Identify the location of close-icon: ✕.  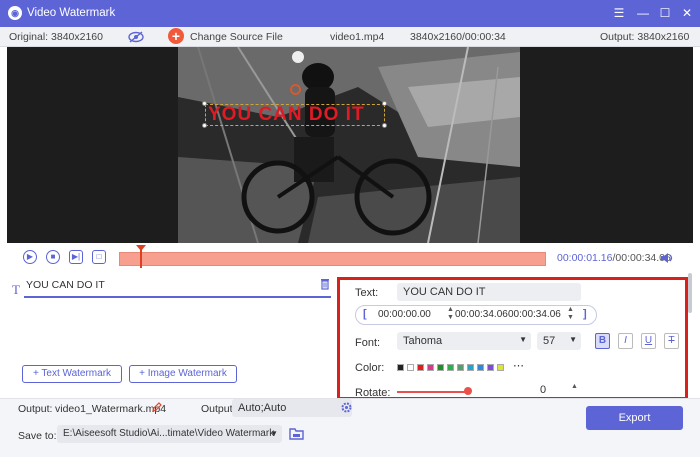
(687, 13).